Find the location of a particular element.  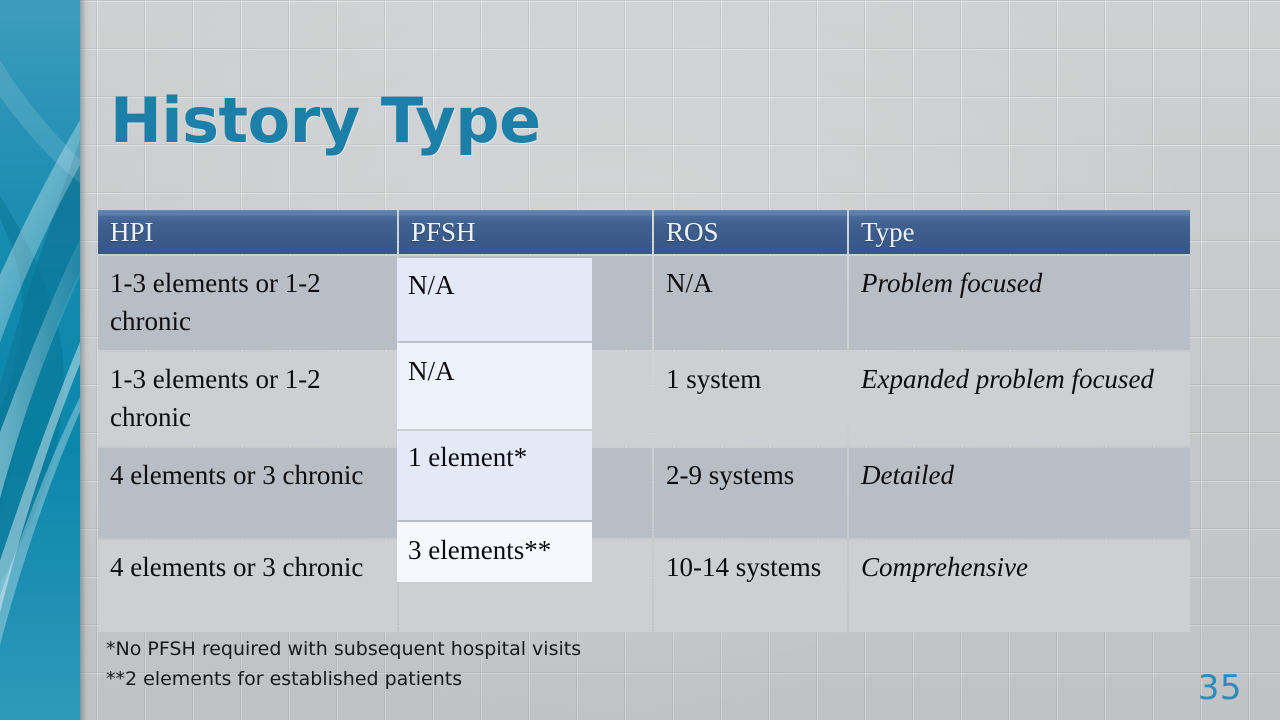

cell-pfsh-value-1: N/A is located at coordinates (431, 285).